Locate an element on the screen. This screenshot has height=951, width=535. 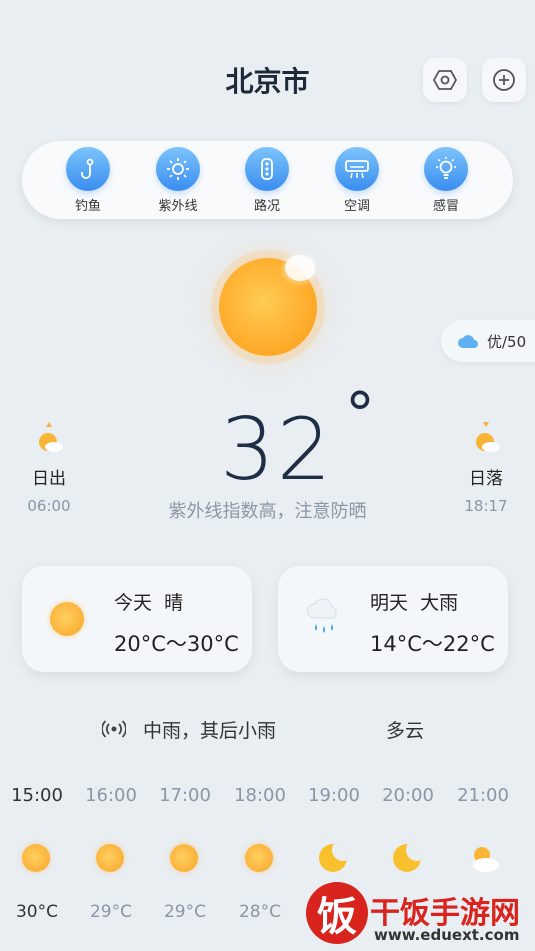
hour-item: 17:00 29°C is located at coordinates (185, 853).